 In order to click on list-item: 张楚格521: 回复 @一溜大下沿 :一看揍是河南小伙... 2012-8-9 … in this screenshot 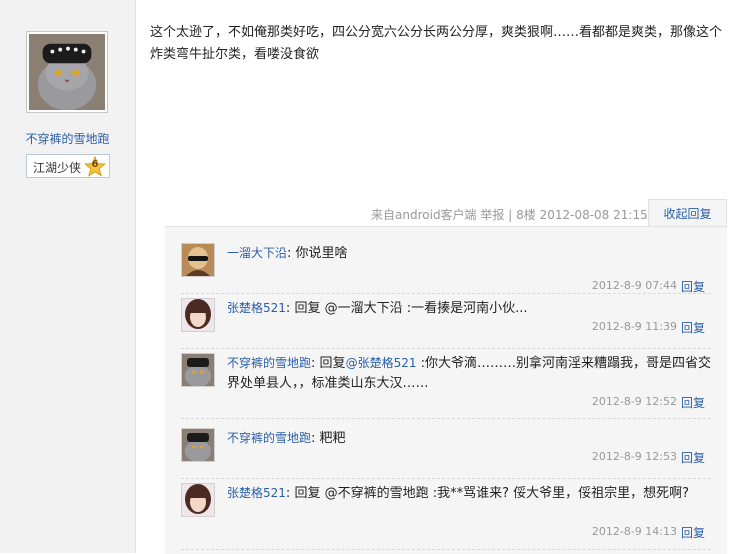, I will do `click(446, 323)`.